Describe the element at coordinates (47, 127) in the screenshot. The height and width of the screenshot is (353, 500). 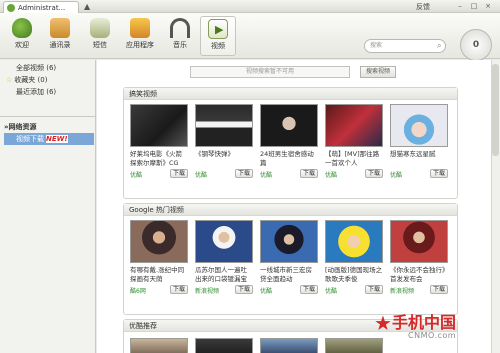
I see `sidebar-header-net-resources: »网络资源` at that location.